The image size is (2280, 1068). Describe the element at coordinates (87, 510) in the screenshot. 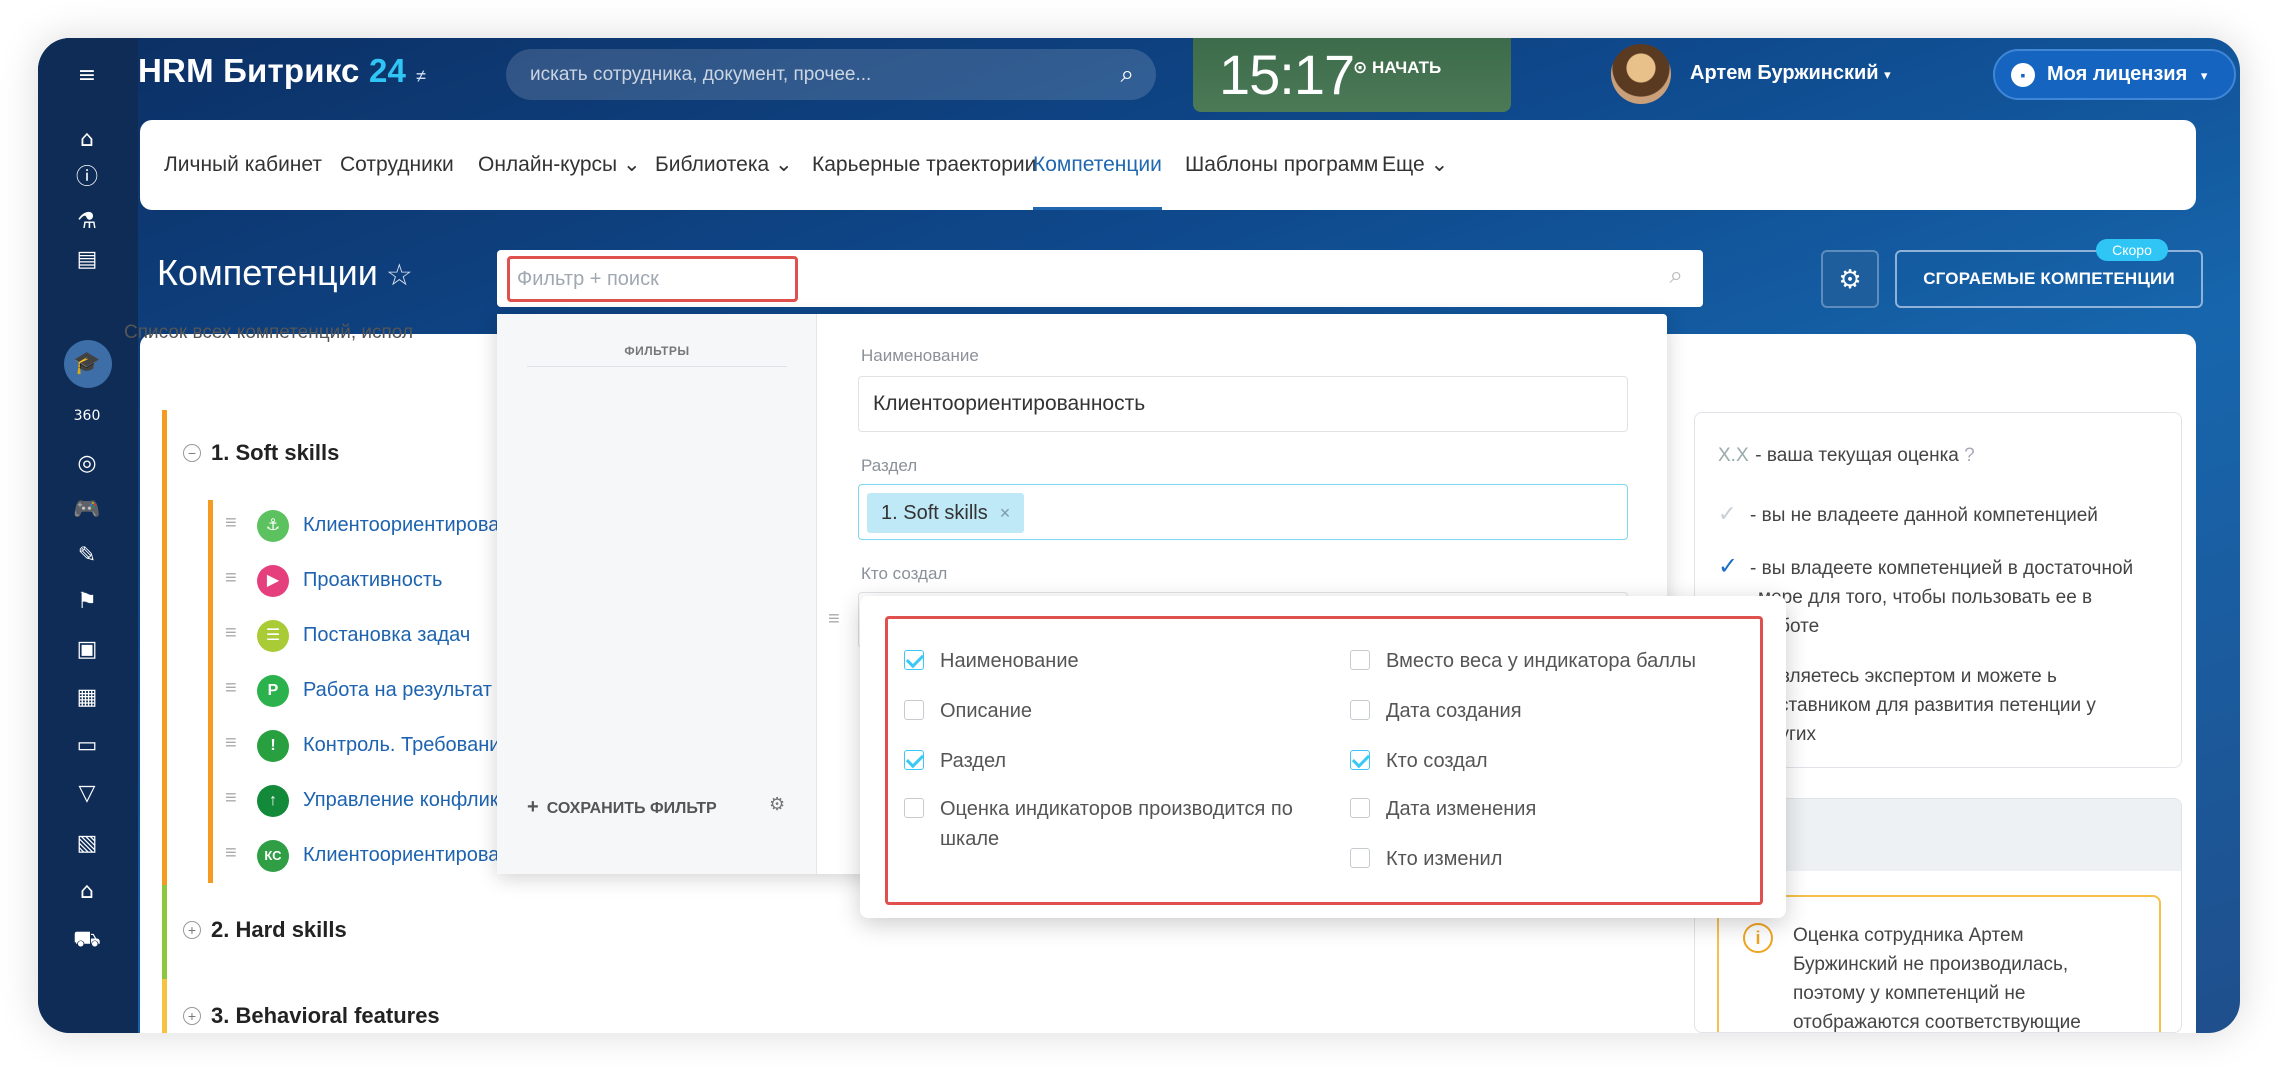

I see `gamepad-icon: 🎮` at that location.